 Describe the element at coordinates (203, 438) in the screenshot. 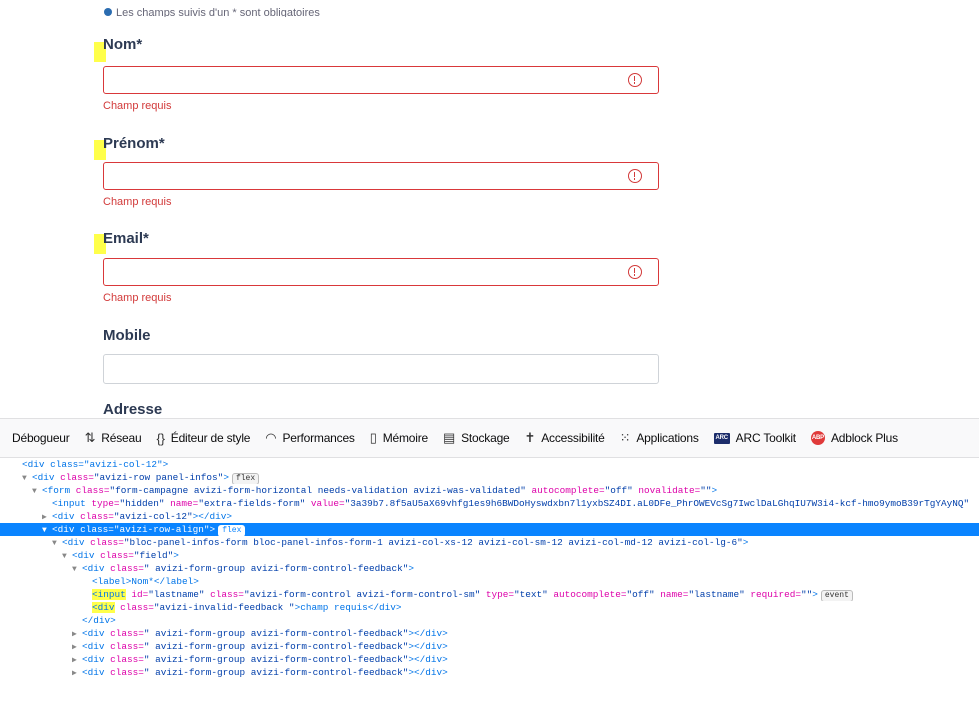

I see `tab-style-editor: {} Éditeur de style` at that location.